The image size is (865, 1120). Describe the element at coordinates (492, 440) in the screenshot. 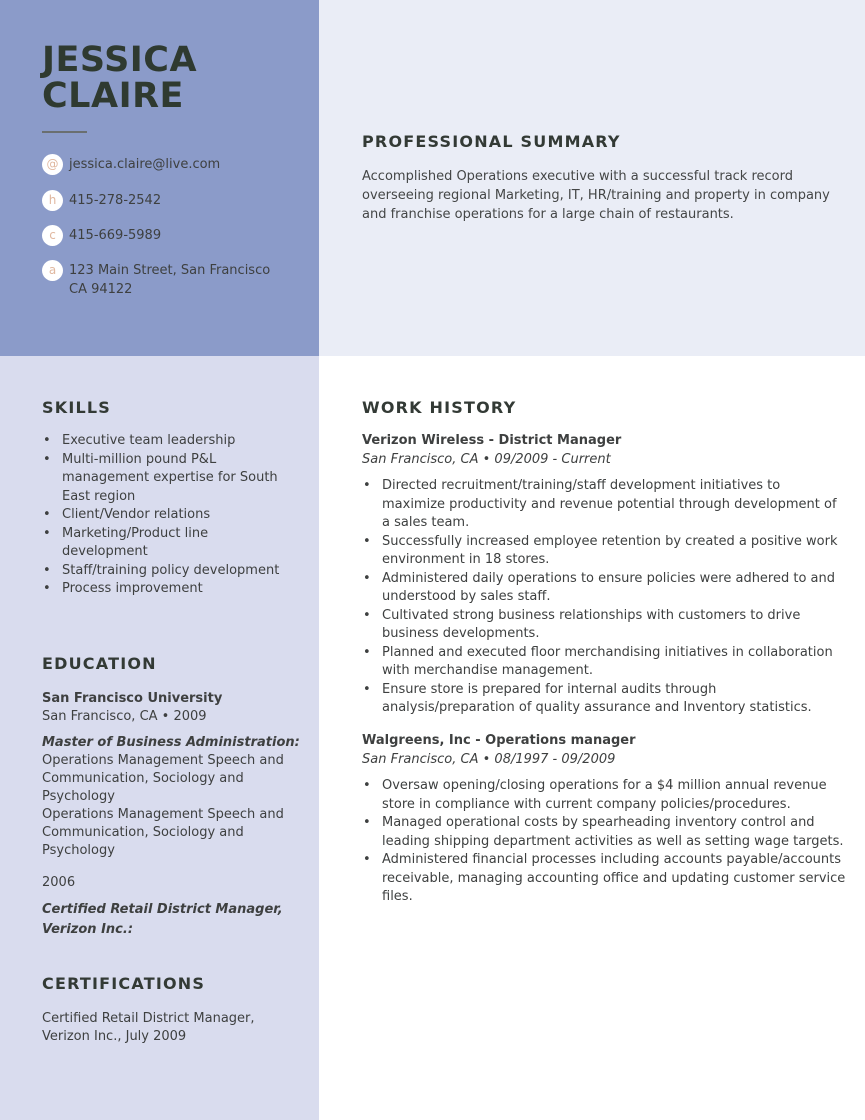

I see `job-title: Verizon Wireless - District Manager` at that location.